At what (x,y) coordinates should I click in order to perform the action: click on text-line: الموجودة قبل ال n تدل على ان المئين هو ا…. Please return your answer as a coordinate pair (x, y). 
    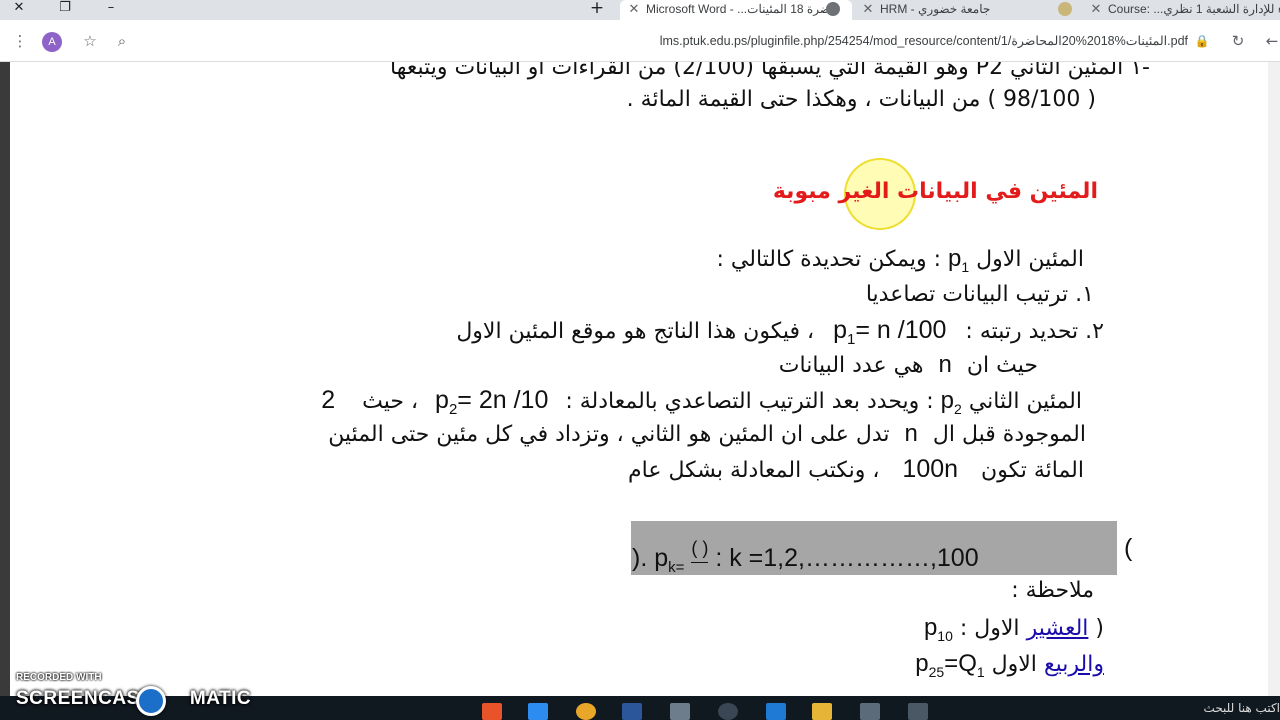
    Looking at the image, I should click on (707, 433).